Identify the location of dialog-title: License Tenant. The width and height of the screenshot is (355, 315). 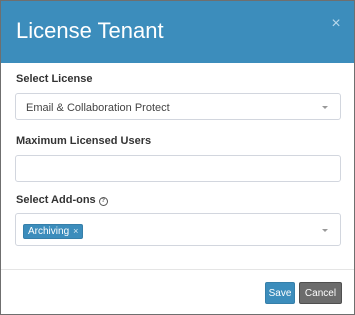
(90, 30).